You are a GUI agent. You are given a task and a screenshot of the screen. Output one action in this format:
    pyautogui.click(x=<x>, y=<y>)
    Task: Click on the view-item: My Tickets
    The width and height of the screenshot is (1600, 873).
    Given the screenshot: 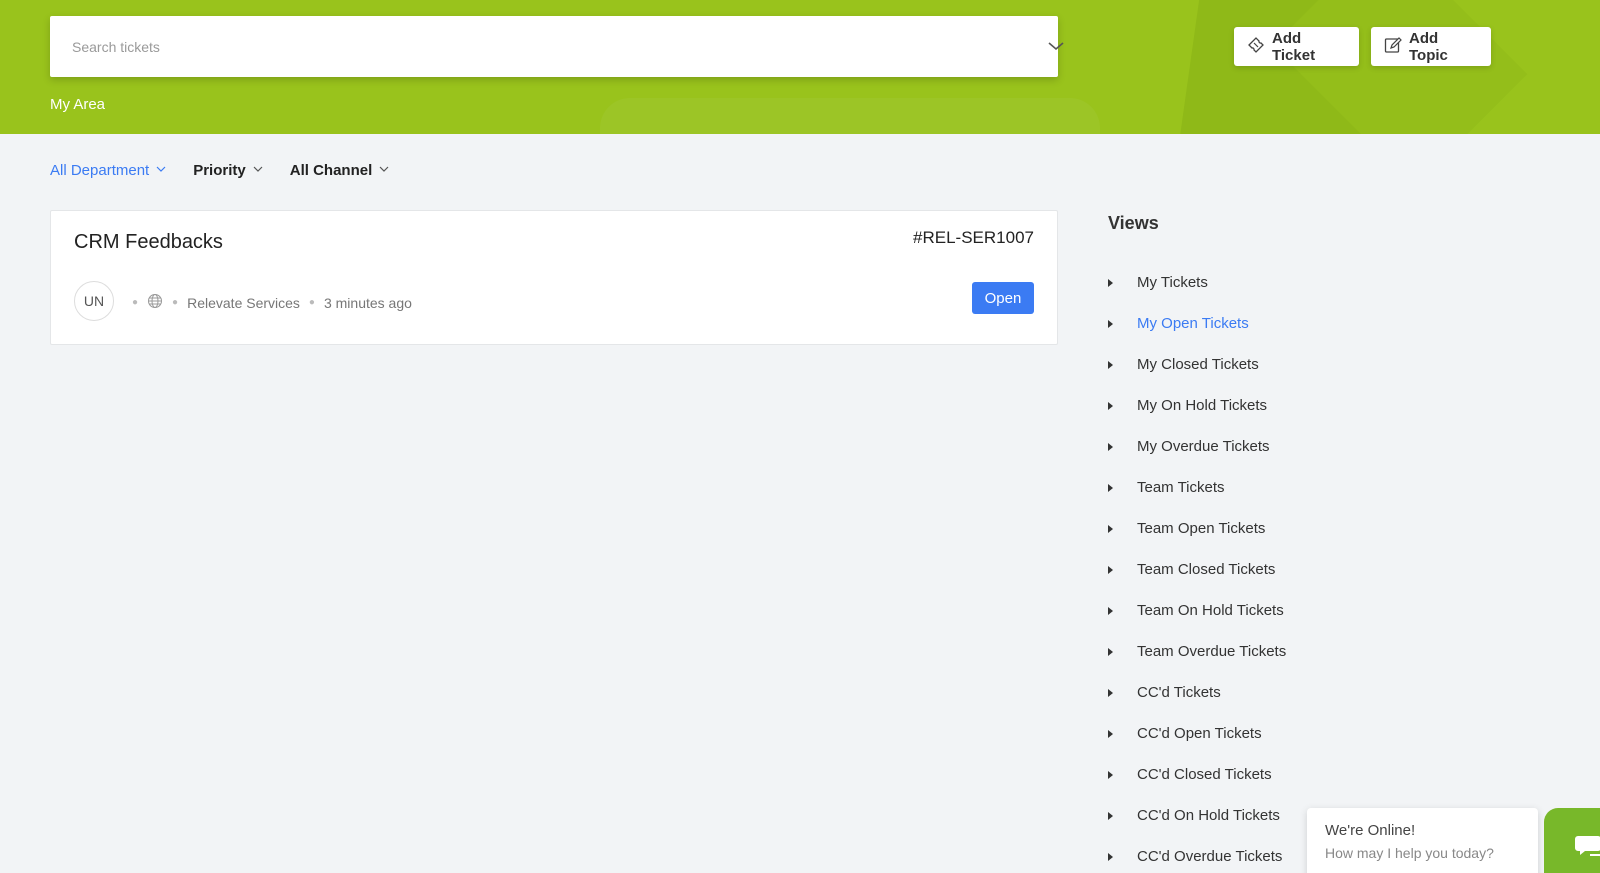 What is the action you would take?
    pyautogui.click(x=1197, y=282)
    